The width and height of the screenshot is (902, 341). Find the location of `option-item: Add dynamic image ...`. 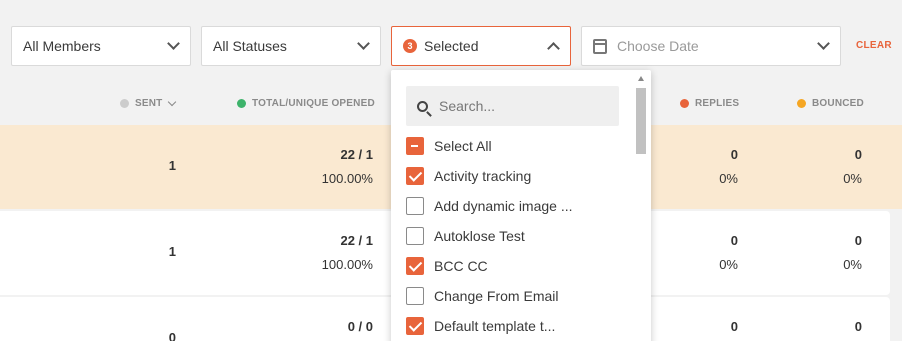

option-item: Add dynamic image ... is located at coordinates (489, 206).